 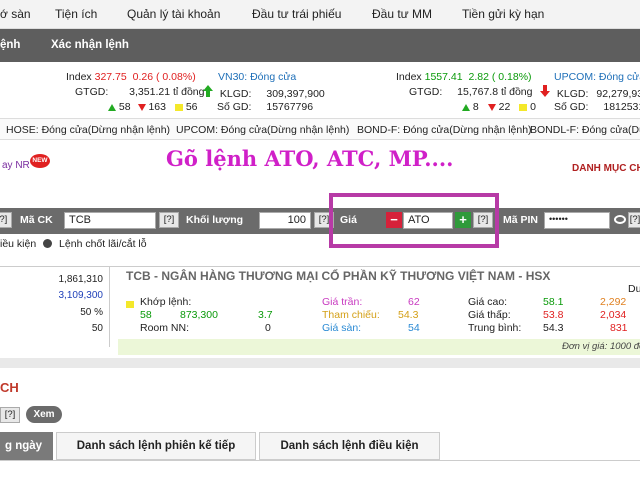 I want to click on ma-ck-help-button: [?], so click(x=169, y=220).